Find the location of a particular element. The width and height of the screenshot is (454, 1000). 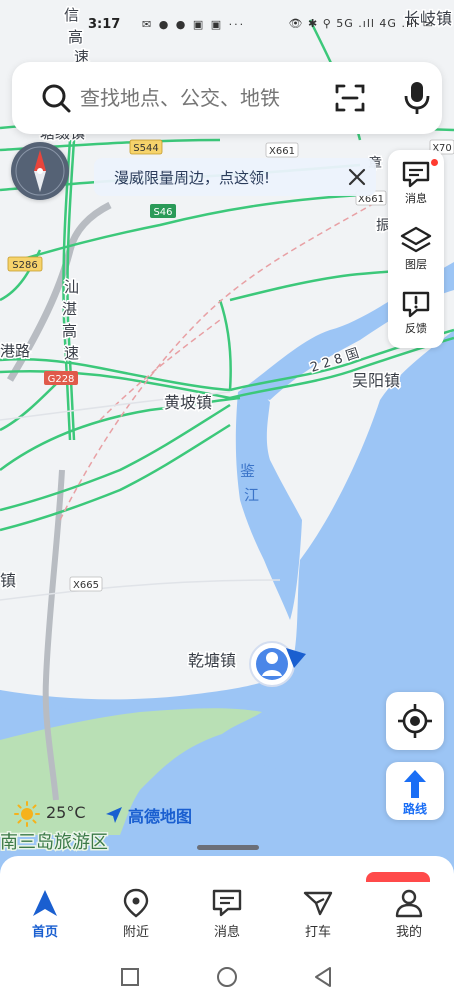

compass-icon is located at coordinates (40, 171).